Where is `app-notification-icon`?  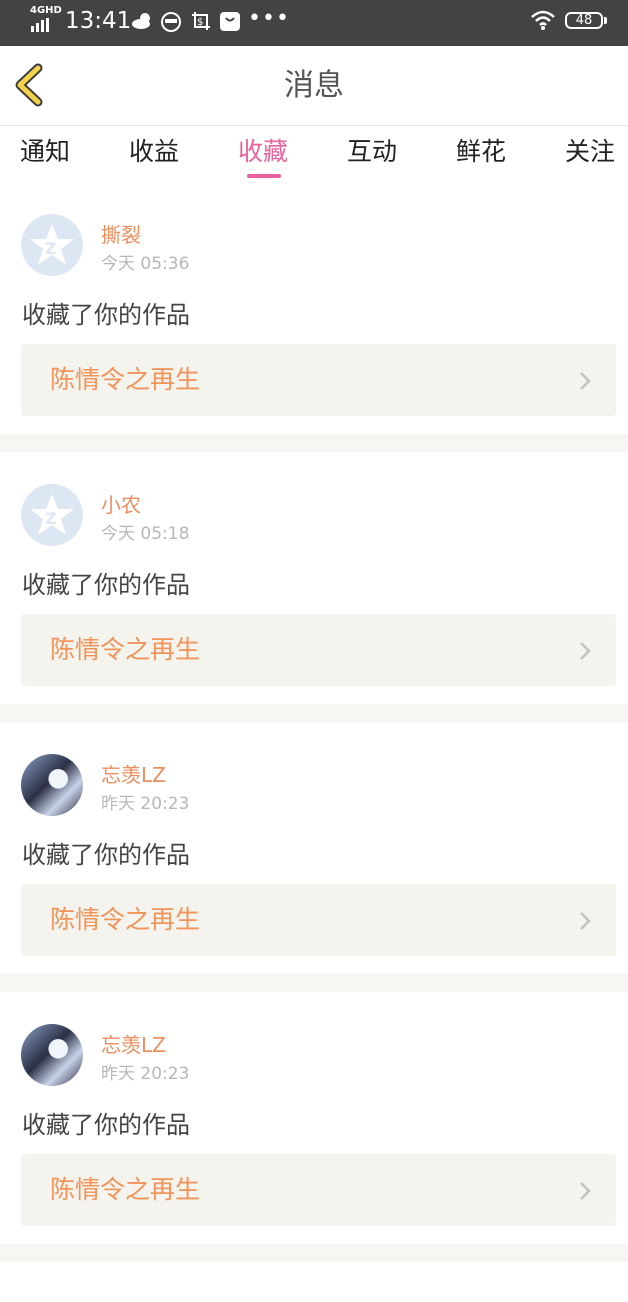 app-notification-icon is located at coordinates (171, 22).